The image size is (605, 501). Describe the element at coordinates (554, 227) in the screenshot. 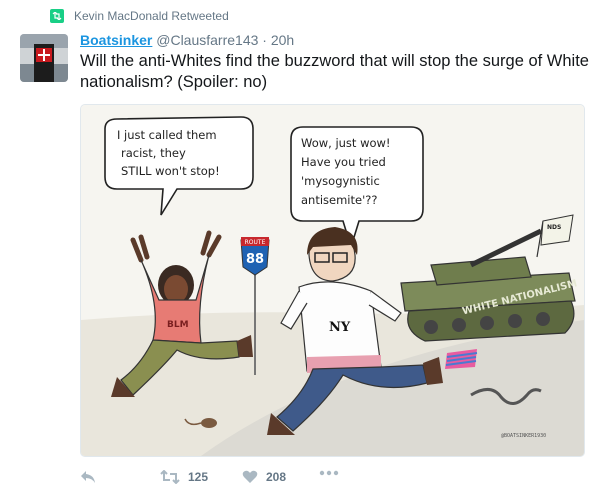

I see `flag-text: NDS` at that location.